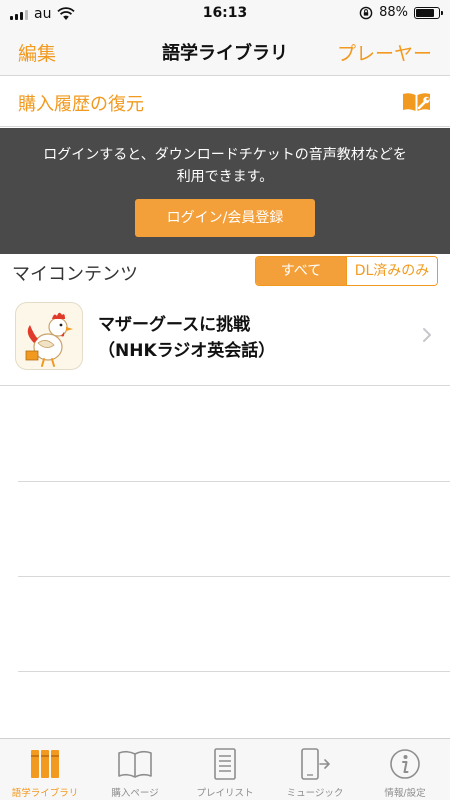 The height and width of the screenshot is (800, 450). I want to click on filter-all-tab: すべて, so click(301, 271).